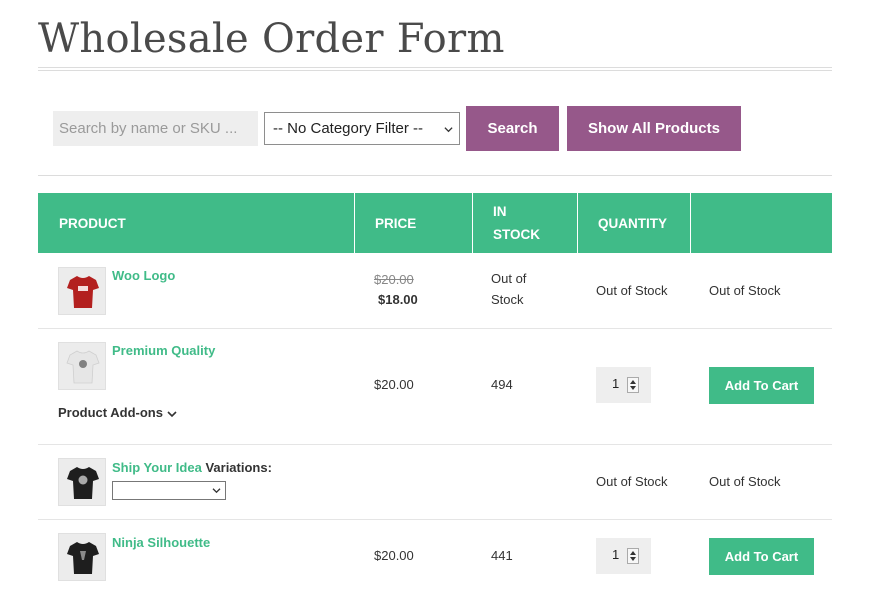  I want to click on sale-price: $18.00, so click(398, 299).